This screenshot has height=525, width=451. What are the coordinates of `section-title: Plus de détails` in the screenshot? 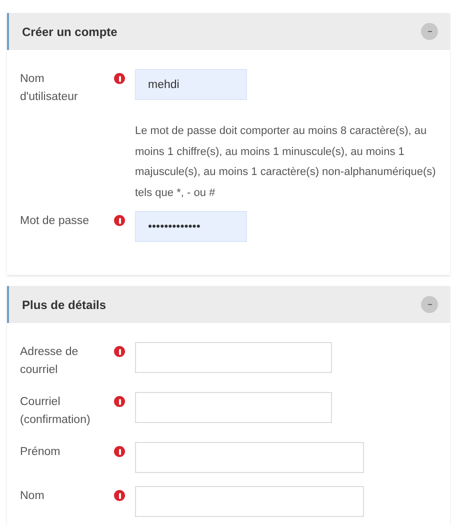 It's located at (64, 305).